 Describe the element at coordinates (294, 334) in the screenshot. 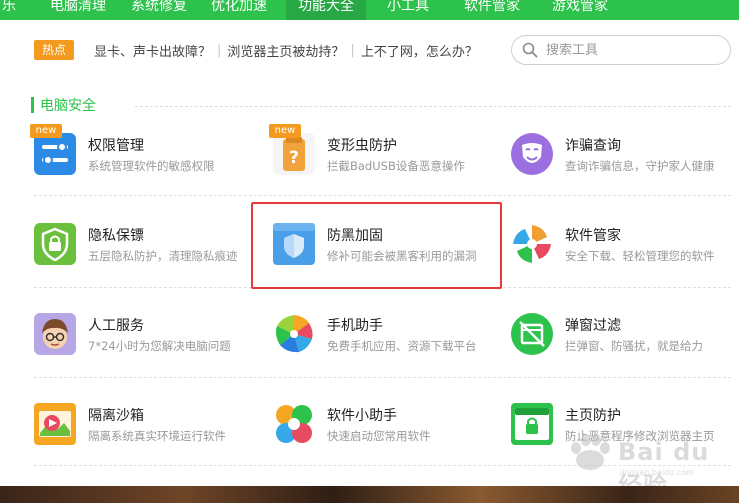

I see `phone-assistant-icon` at that location.